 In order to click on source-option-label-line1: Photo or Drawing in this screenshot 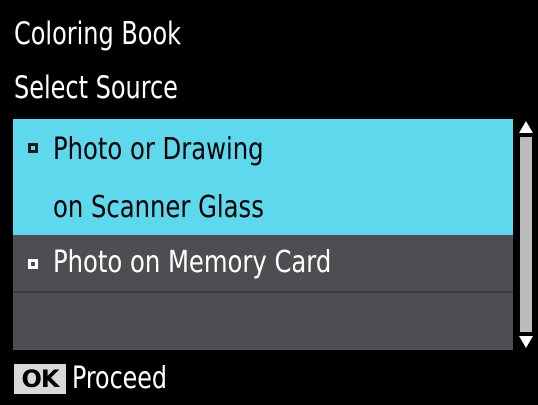, I will do `click(158, 149)`.